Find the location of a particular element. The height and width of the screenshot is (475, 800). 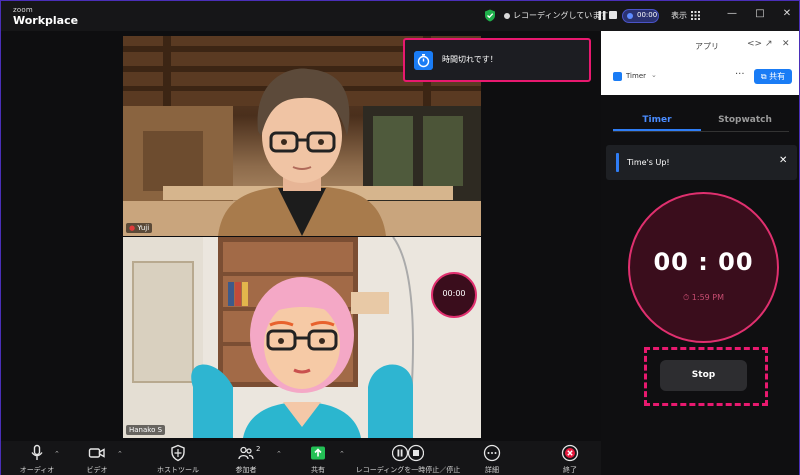

share-options-chevron-icon: ⌃ is located at coordinates (342, 454).